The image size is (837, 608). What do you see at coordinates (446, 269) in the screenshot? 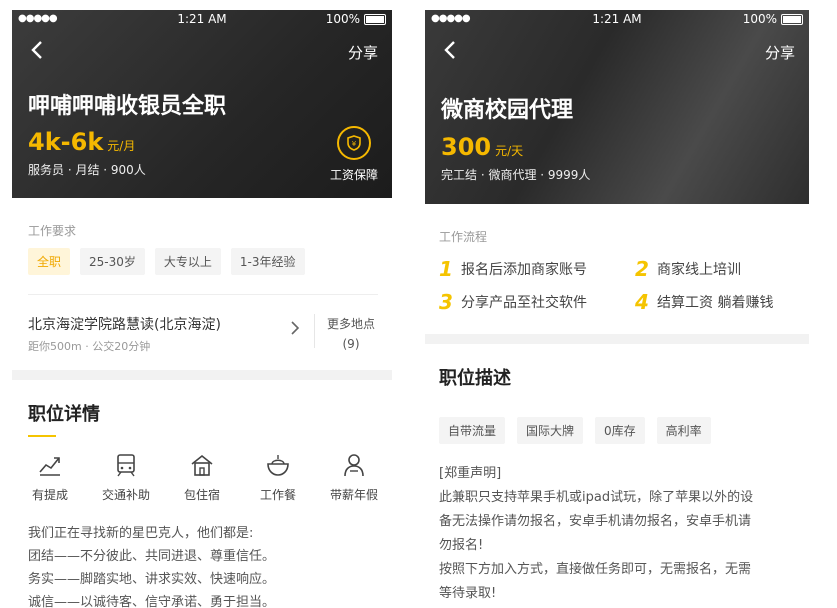
I see `step-number: 1` at bounding box center [446, 269].